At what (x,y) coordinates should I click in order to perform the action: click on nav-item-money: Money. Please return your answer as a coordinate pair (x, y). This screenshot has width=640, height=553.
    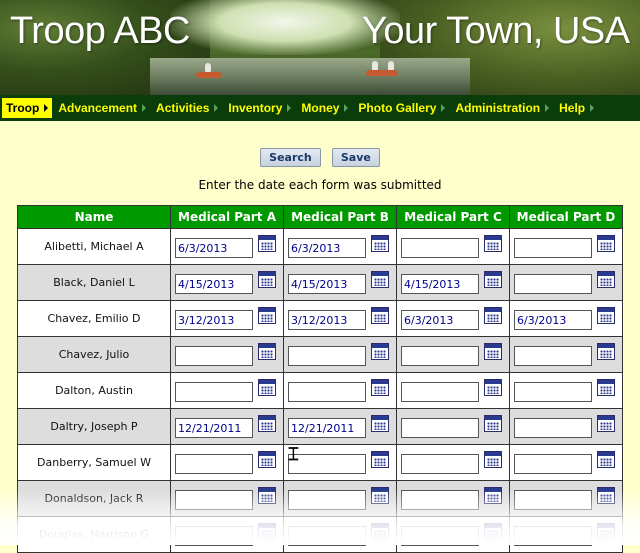
    Looking at the image, I should click on (325, 108).